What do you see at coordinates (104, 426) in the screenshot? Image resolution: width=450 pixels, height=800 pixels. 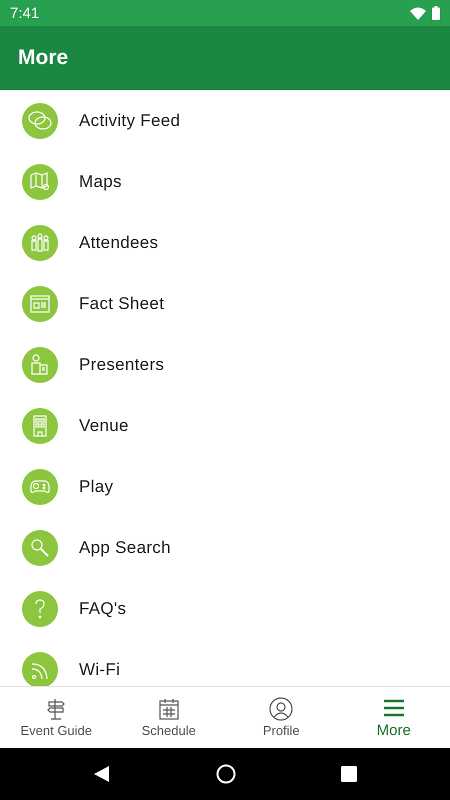 I see `menu-label: Venue` at bounding box center [104, 426].